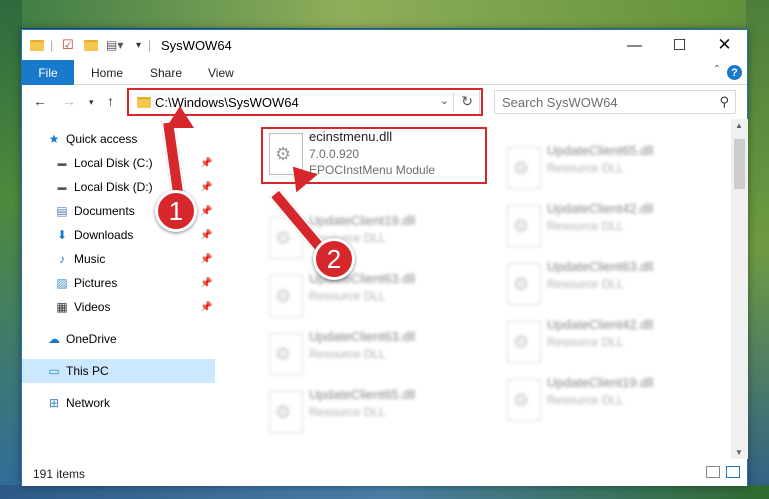 Image resolution: width=769 pixels, height=499 pixels. I want to click on back-icon: ←, so click(40, 101).